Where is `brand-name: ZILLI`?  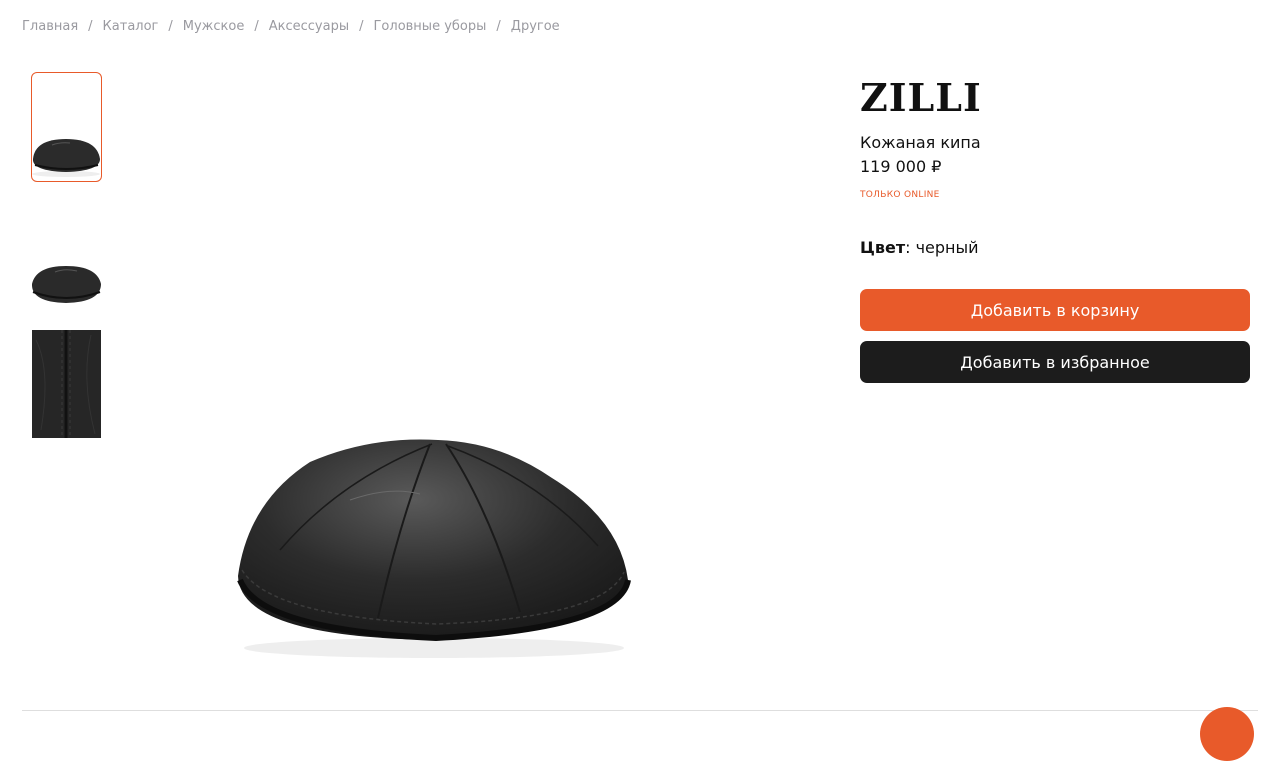
brand-name: ZILLI is located at coordinates (1055, 98).